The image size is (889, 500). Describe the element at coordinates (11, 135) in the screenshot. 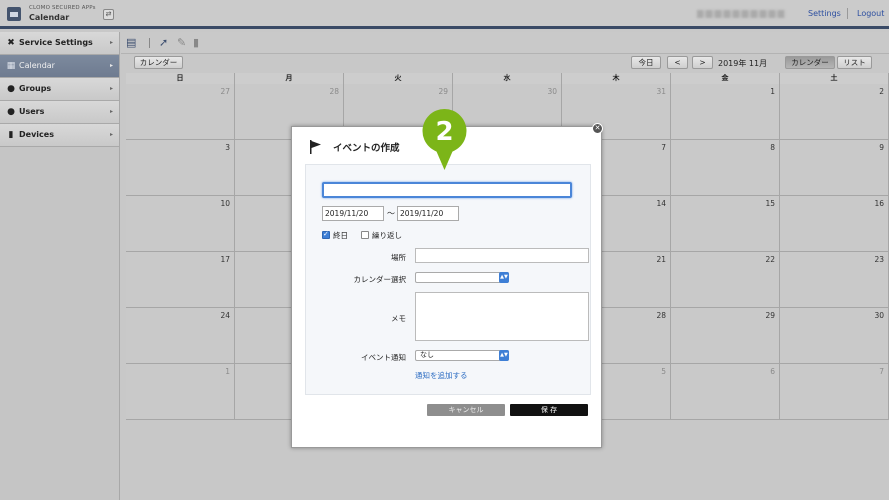

I see `devices-icon: ▮` at that location.